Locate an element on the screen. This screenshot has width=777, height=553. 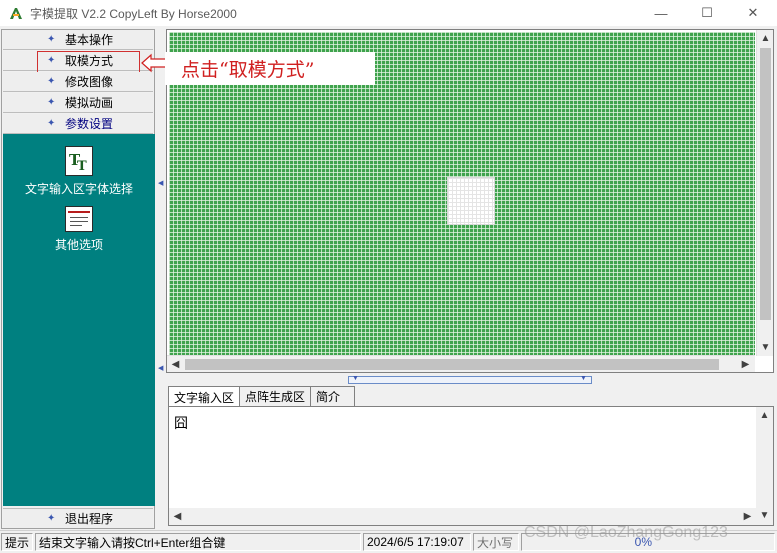
status-datetime: 2024/6/5 17:19:07 is located at coordinates (417, 542).